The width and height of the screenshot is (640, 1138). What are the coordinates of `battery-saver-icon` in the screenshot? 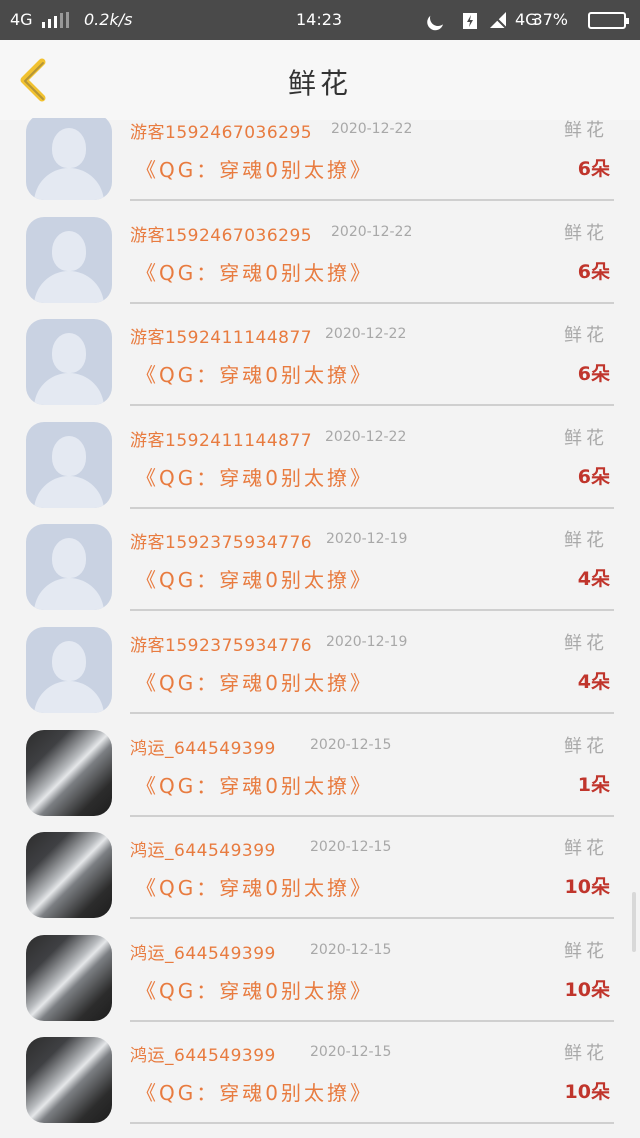 It's located at (470, 21).